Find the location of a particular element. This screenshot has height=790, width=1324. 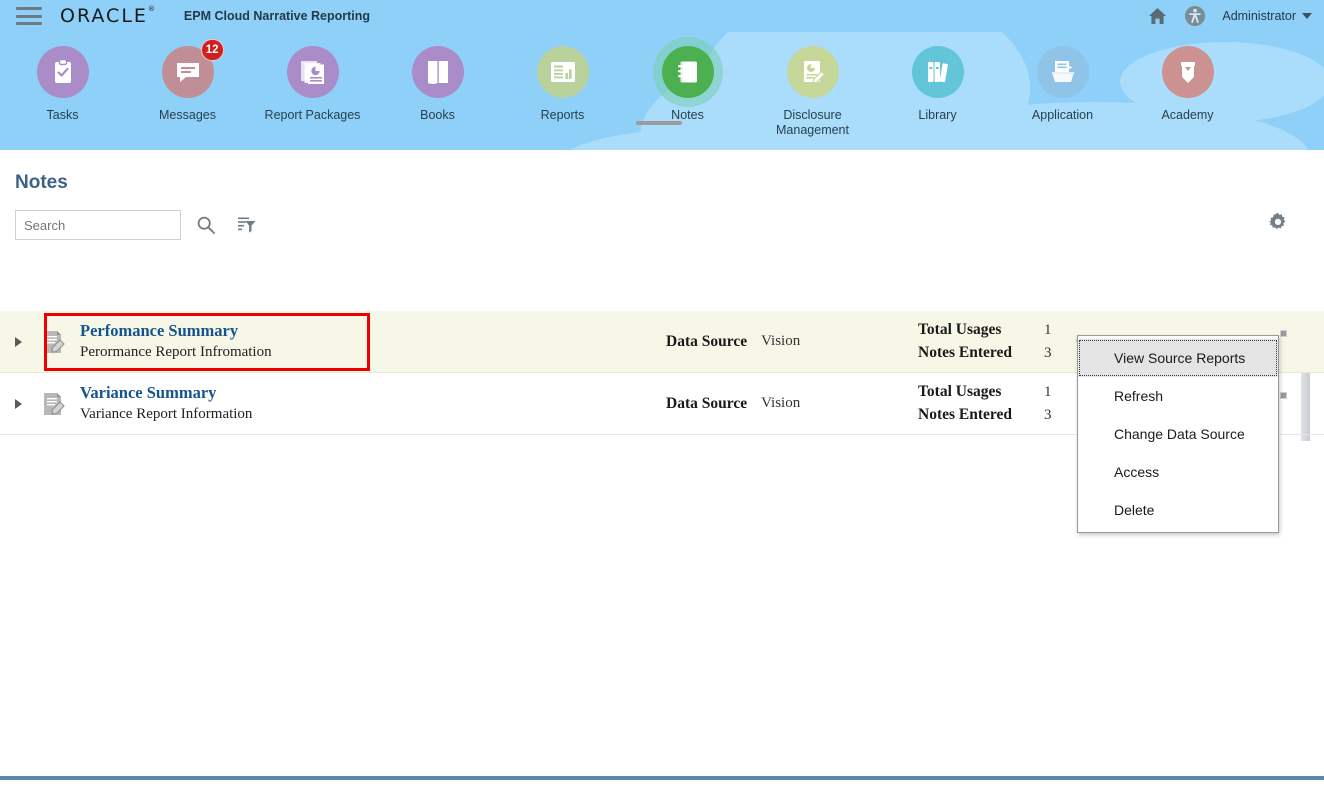

panel-resize-handle is located at coordinates (659, 123).